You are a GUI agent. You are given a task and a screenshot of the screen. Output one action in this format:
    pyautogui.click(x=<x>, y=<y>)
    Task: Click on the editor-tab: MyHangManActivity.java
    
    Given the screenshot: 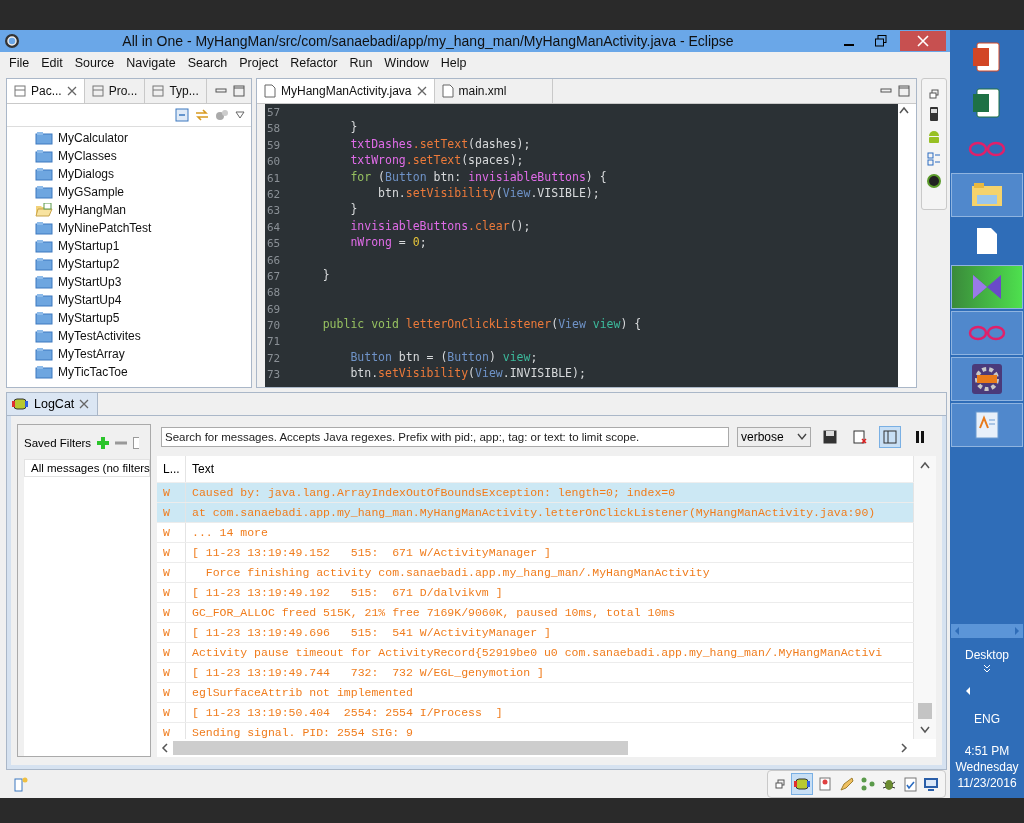 What is the action you would take?
    pyautogui.click(x=346, y=91)
    